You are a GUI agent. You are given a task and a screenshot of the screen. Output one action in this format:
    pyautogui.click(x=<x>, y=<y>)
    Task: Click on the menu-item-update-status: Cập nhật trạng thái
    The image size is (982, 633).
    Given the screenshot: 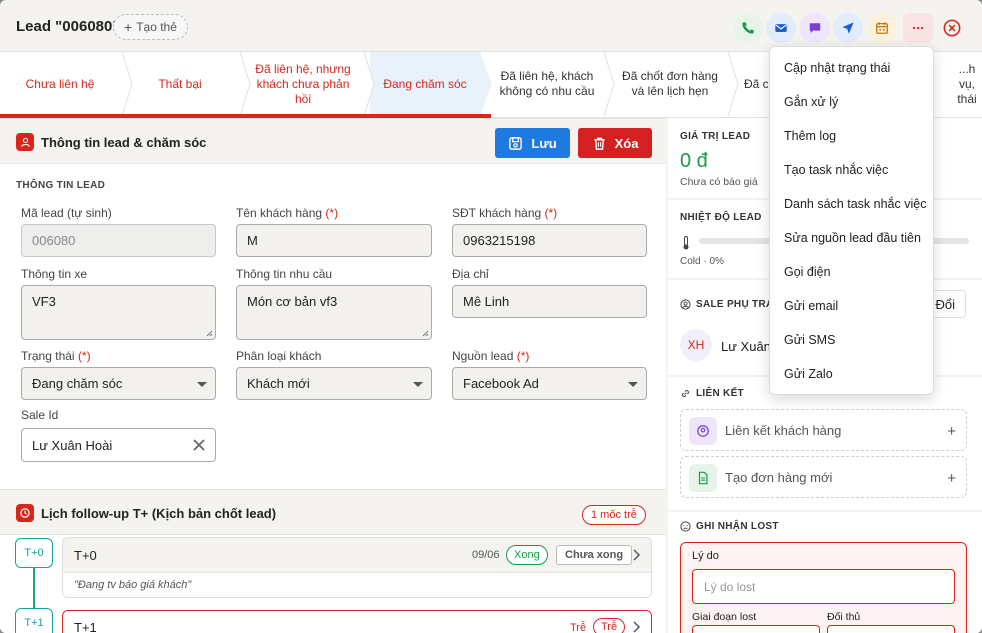 What is the action you would take?
    pyautogui.click(x=837, y=68)
    